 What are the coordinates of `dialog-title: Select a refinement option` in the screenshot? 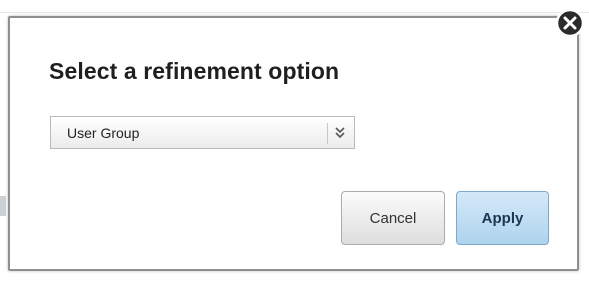 It's located at (194, 71).